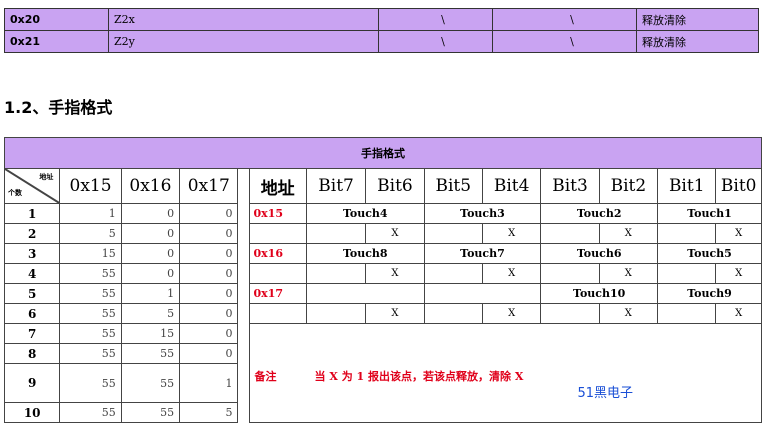  I want to click on touch-label: Touch7, so click(482, 253).